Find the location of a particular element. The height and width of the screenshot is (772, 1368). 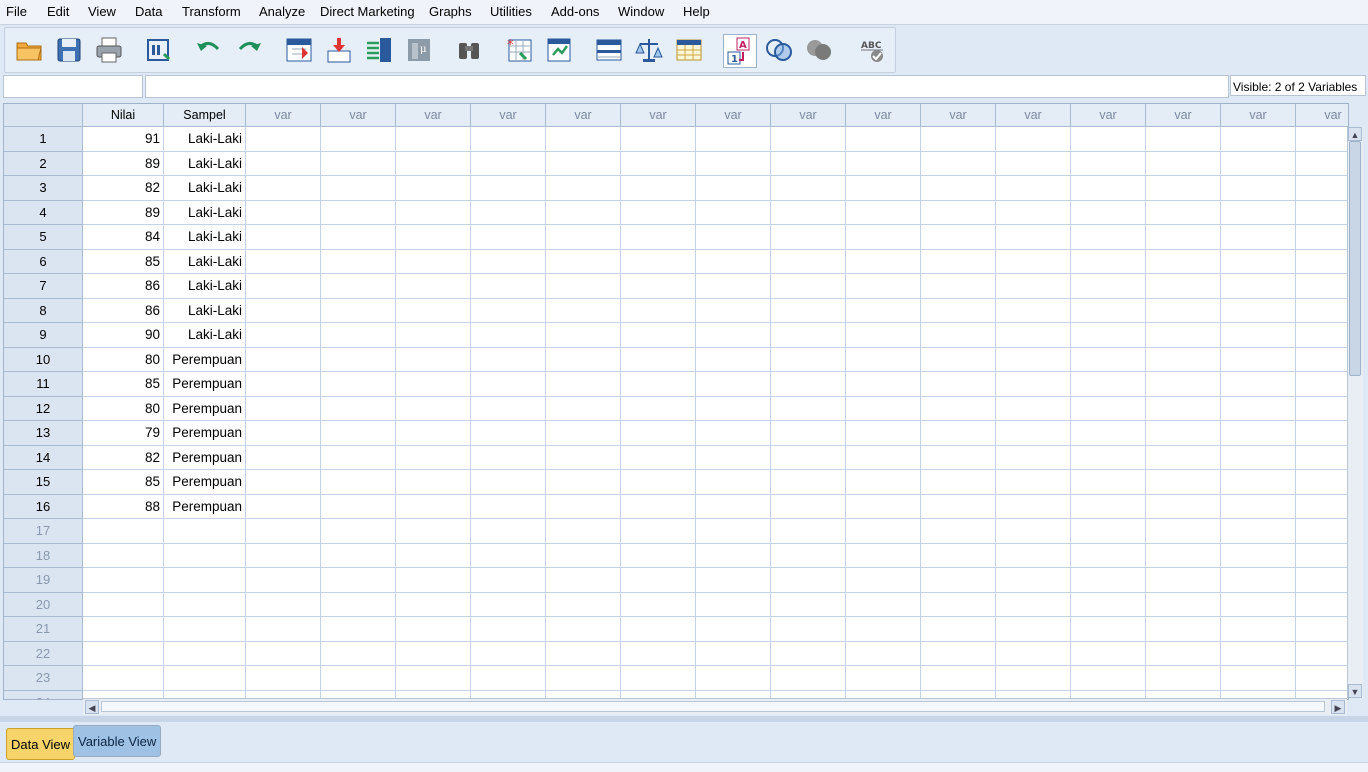

column-header-nilai: Nilai is located at coordinates (123, 115).